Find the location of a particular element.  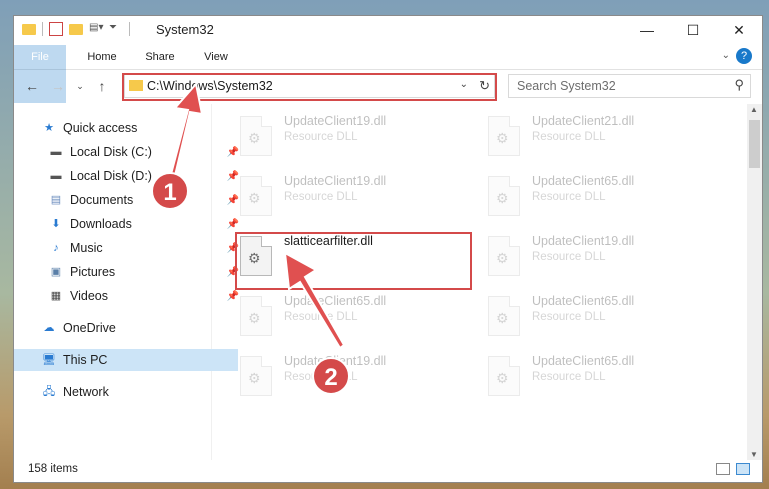

item-count: 158 items is located at coordinates (53, 469).